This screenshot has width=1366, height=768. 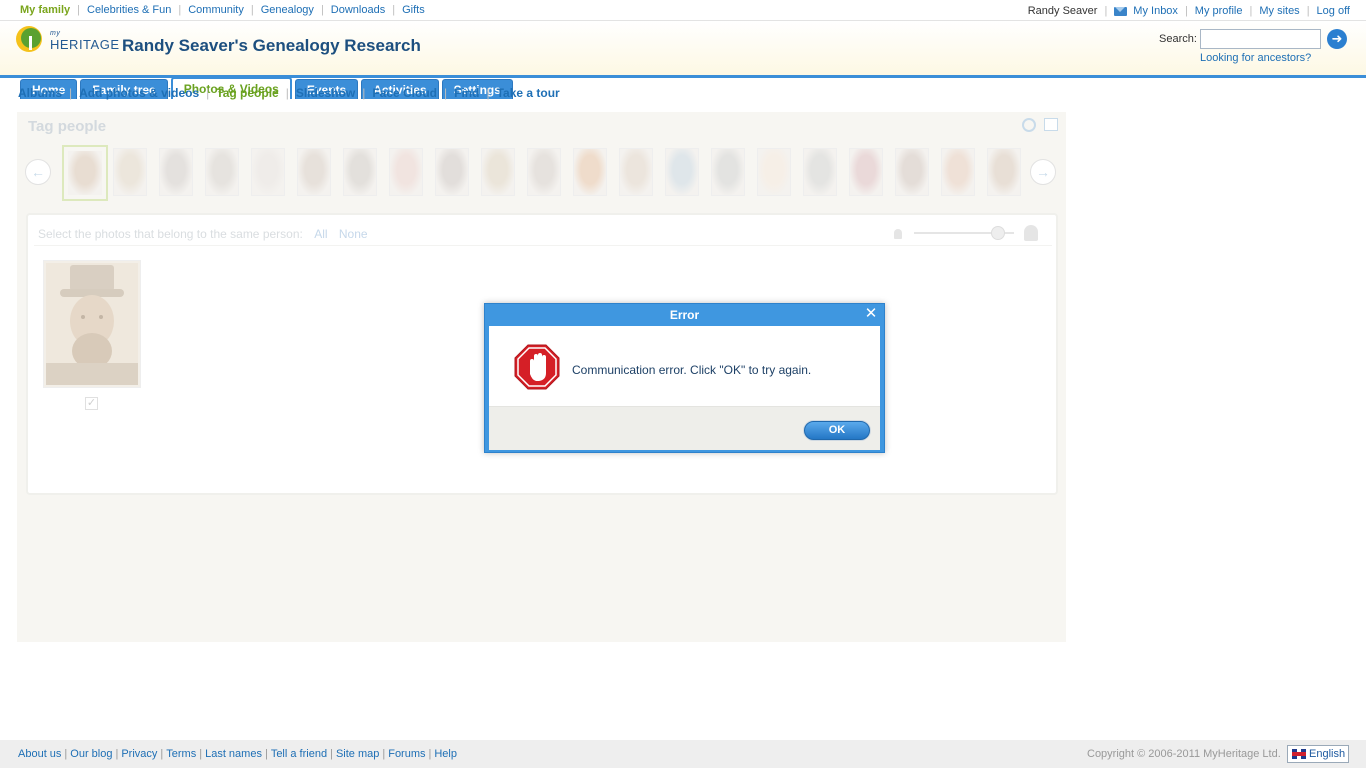 What do you see at coordinates (1255, 58) in the screenshot?
I see `looking-for-ancestors-link: Looking for ancestors?` at bounding box center [1255, 58].